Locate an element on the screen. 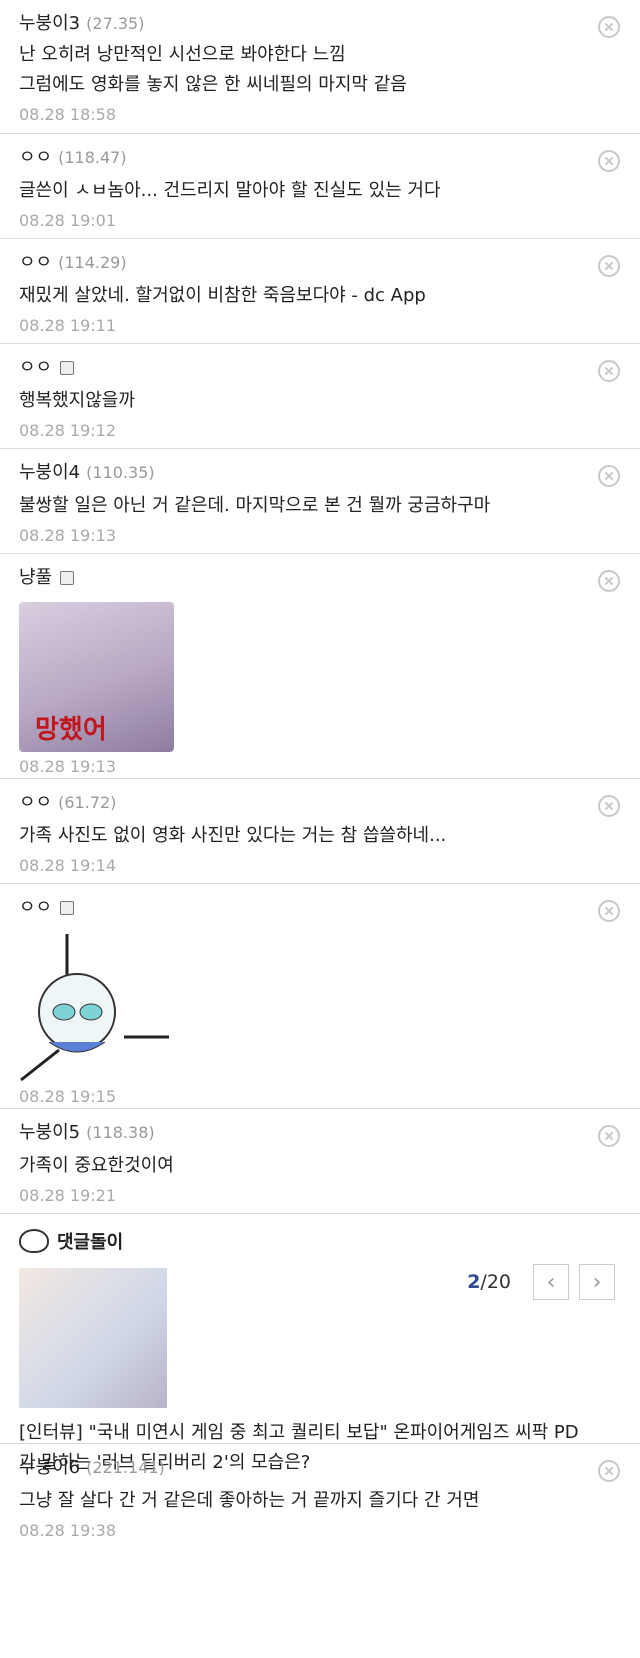 The width and height of the screenshot is (640, 1658). prev-arrow-icon: ‹ is located at coordinates (551, 1282).